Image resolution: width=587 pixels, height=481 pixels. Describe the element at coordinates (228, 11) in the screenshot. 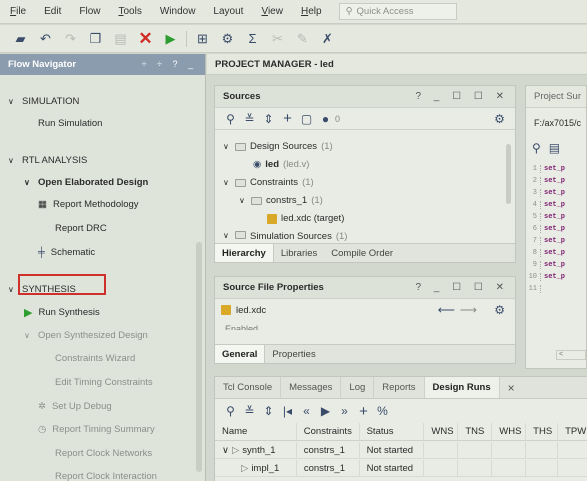

I see `menu-layout: Layout` at that location.